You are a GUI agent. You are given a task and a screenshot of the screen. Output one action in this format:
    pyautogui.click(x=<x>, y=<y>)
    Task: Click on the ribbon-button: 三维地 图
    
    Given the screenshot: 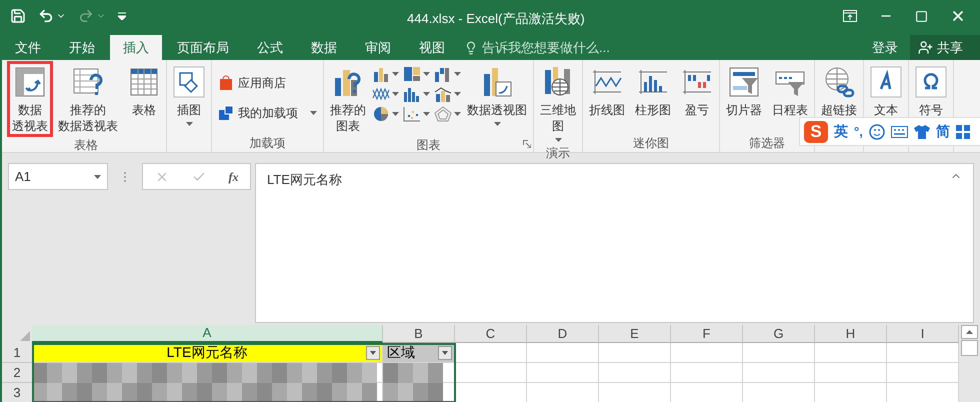 What is the action you would take?
    pyautogui.click(x=558, y=103)
    